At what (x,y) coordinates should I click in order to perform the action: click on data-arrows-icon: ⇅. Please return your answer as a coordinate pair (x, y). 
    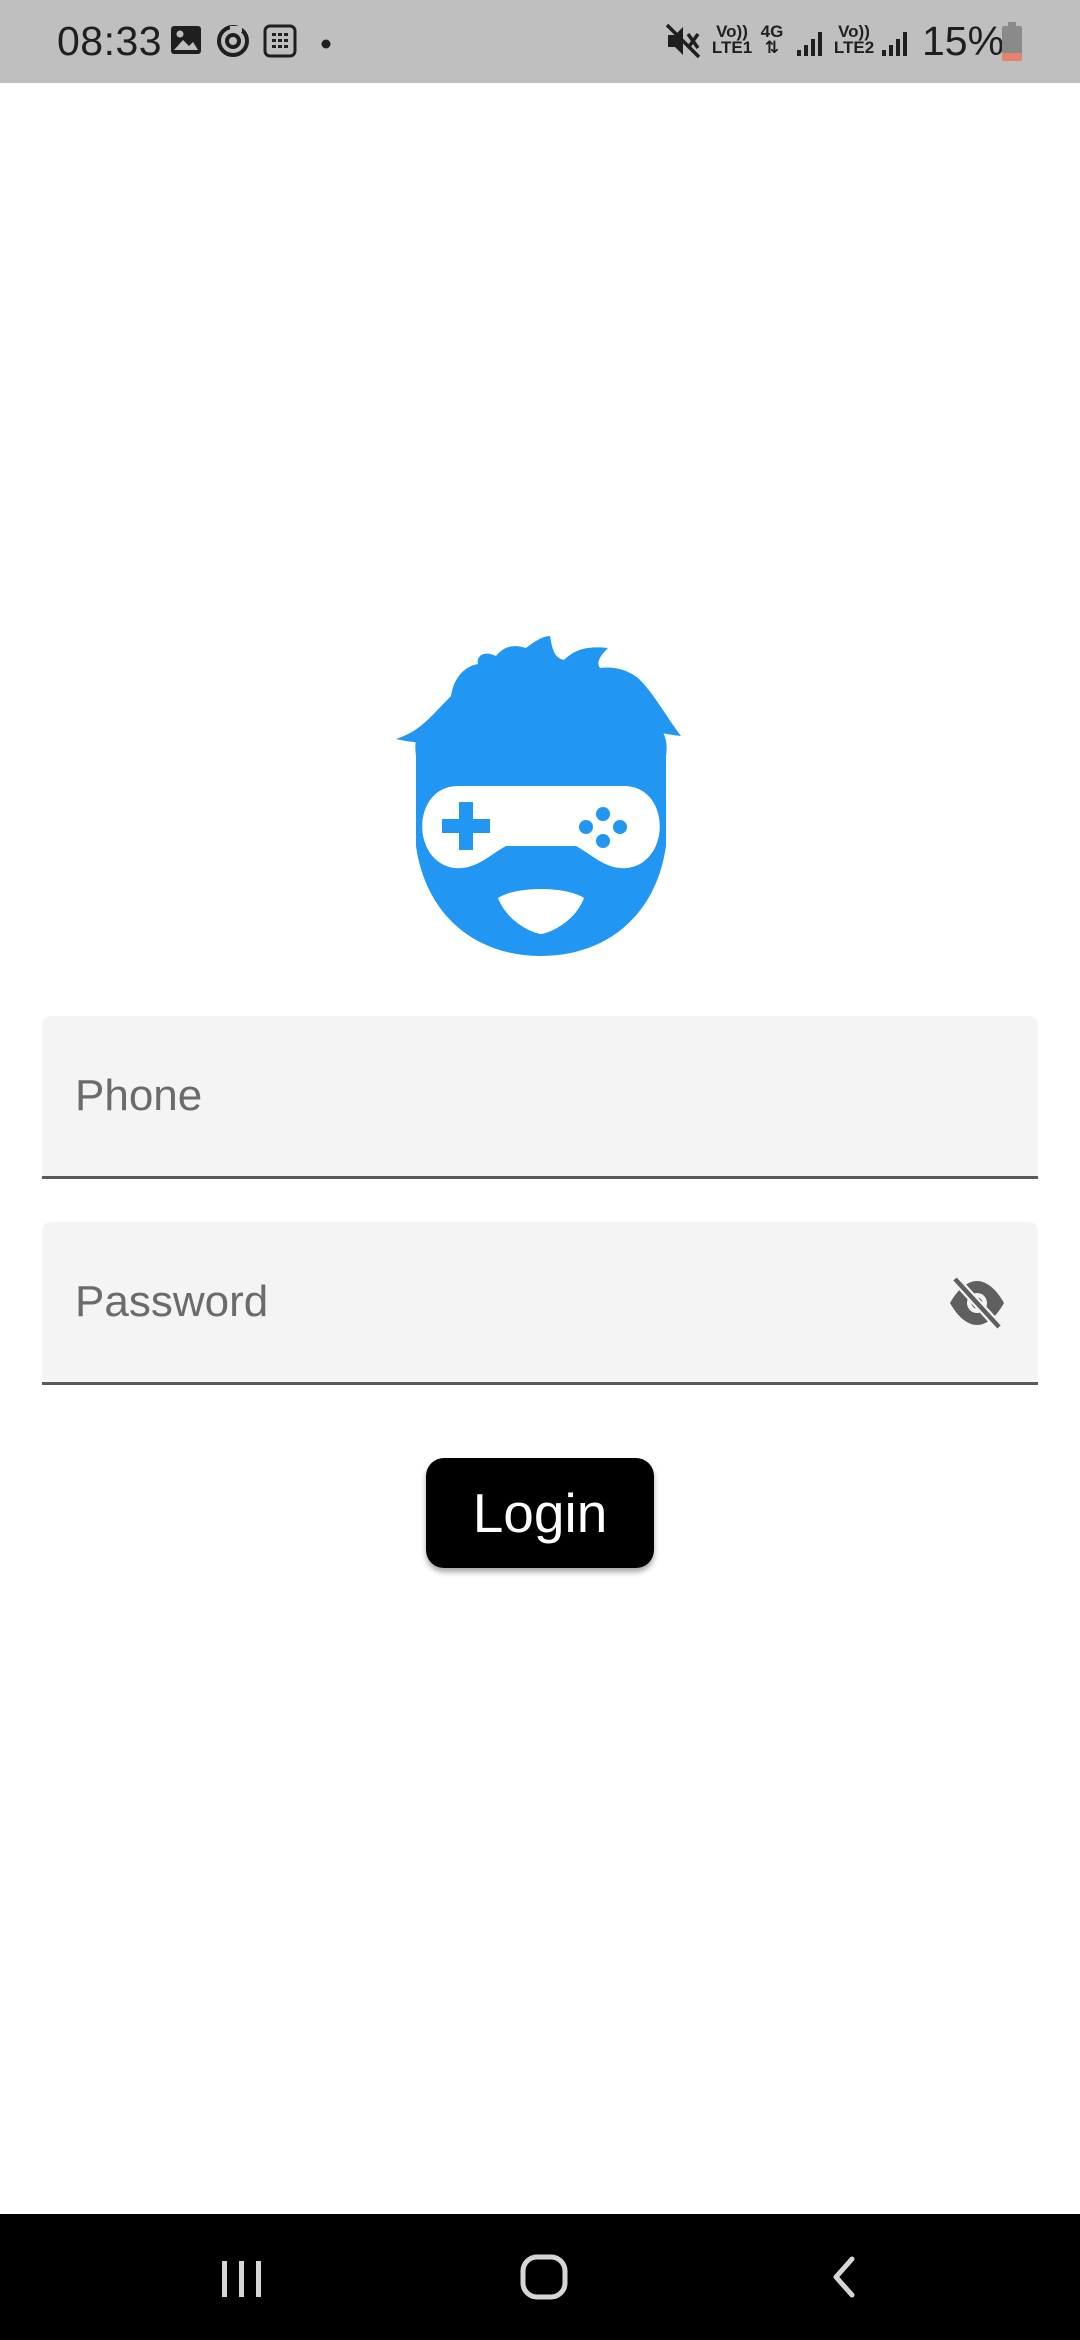
    Looking at the image, I should click on (772, 47).